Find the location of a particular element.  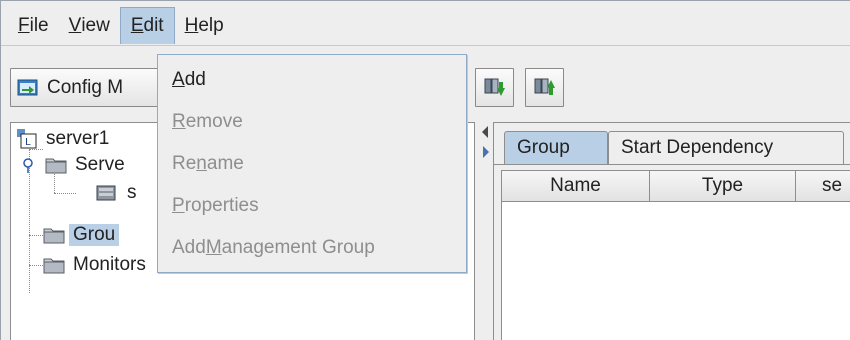

move-down-button is located at coordinates (494, 87).